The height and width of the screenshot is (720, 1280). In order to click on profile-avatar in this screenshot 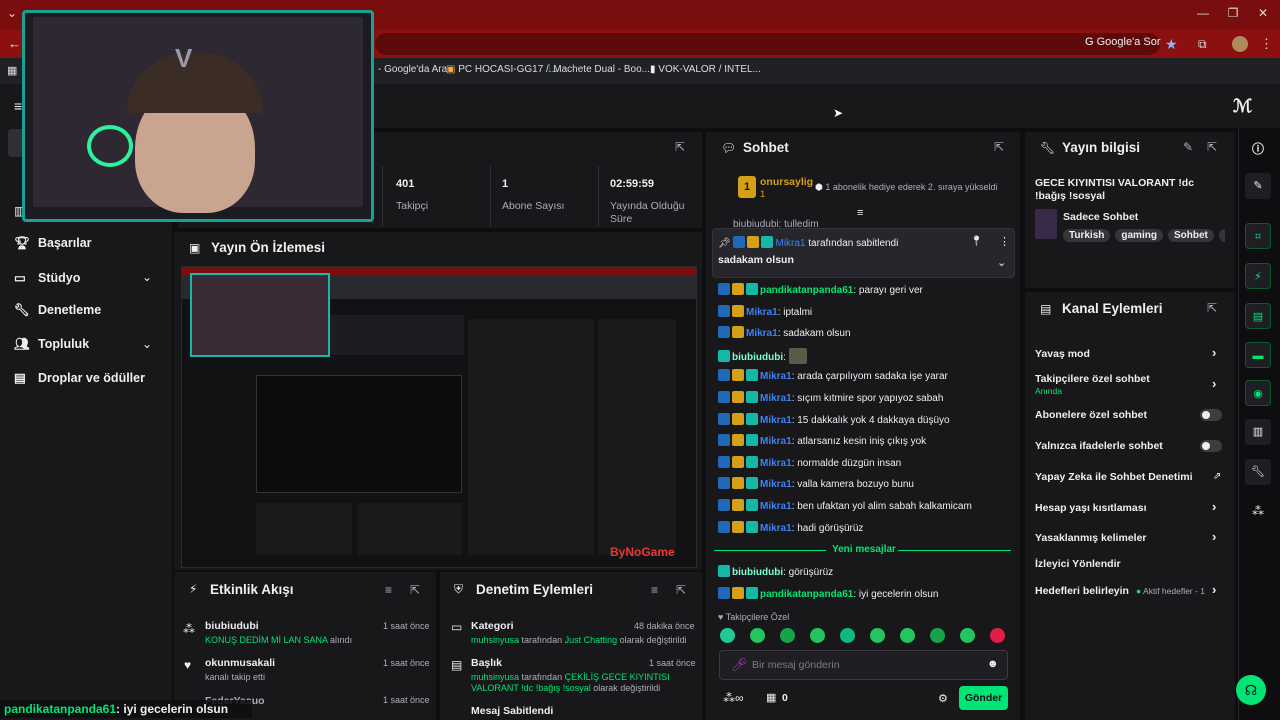, I will do `click(1240, 44)`.